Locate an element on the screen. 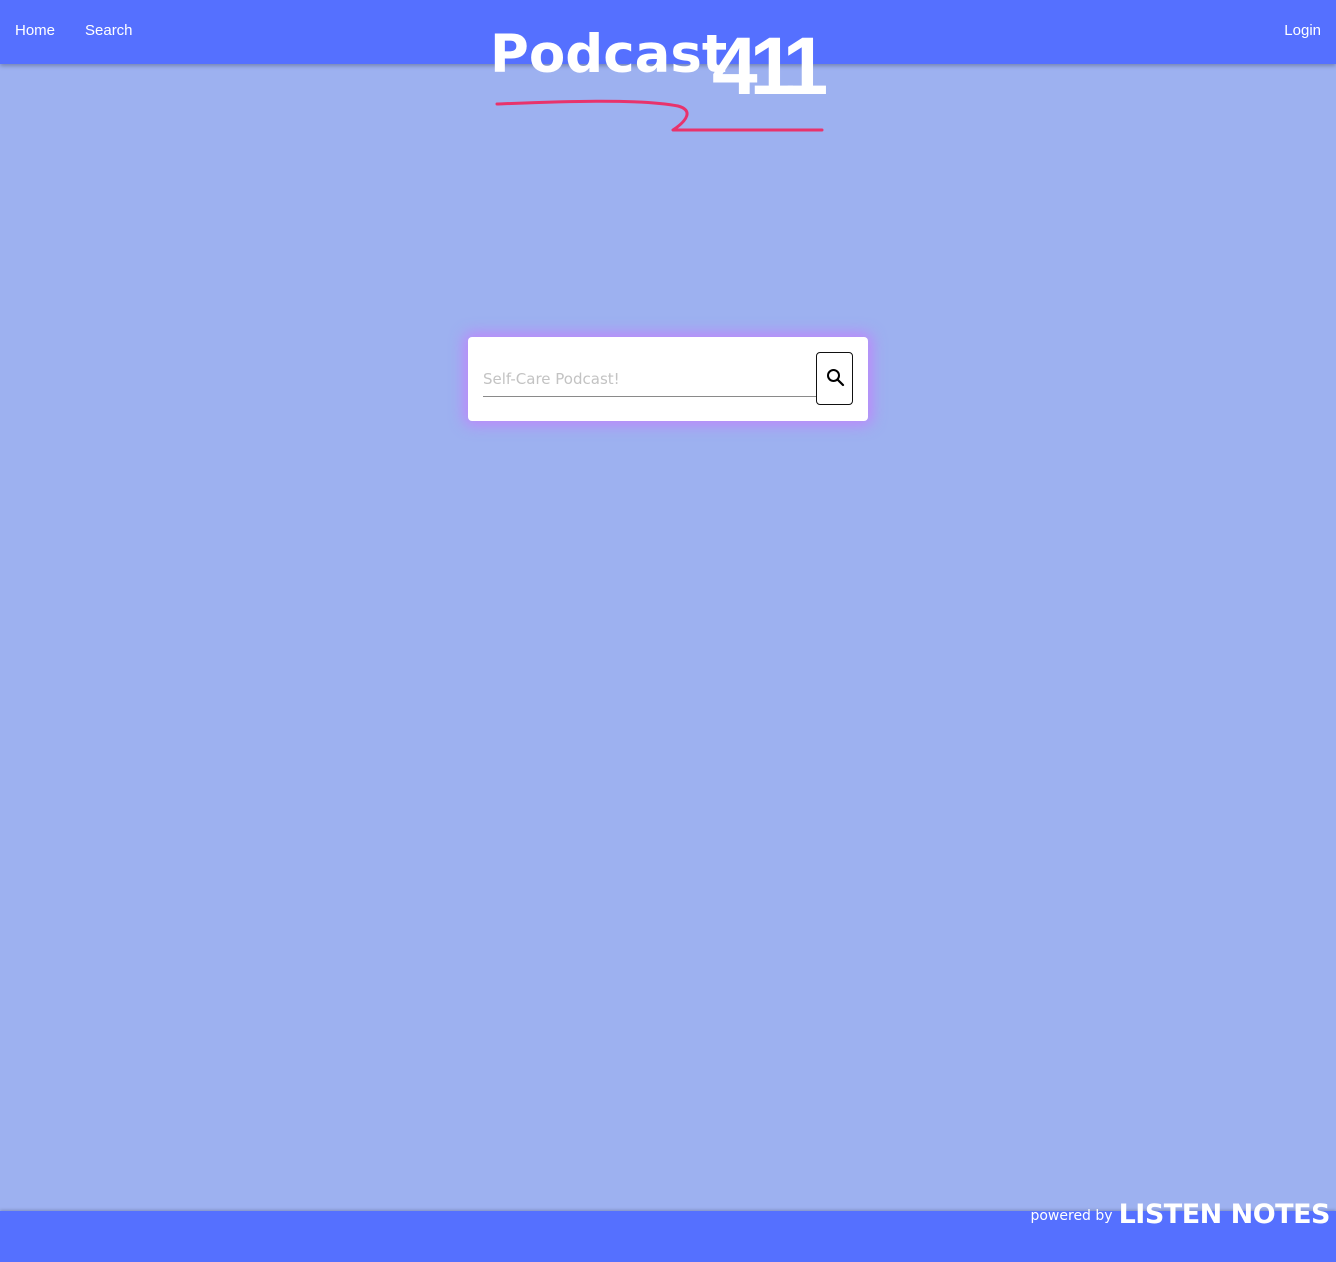 Image resolution: width=1336 pixels, height=1262 pixels. nav-search-link: Search is located at coordinates (109, 30).